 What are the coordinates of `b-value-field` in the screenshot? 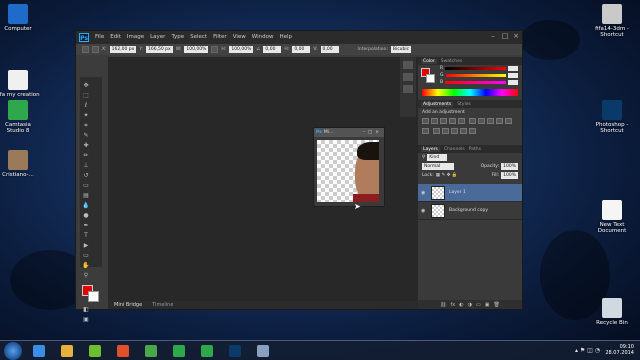 It's located at (513, 82).